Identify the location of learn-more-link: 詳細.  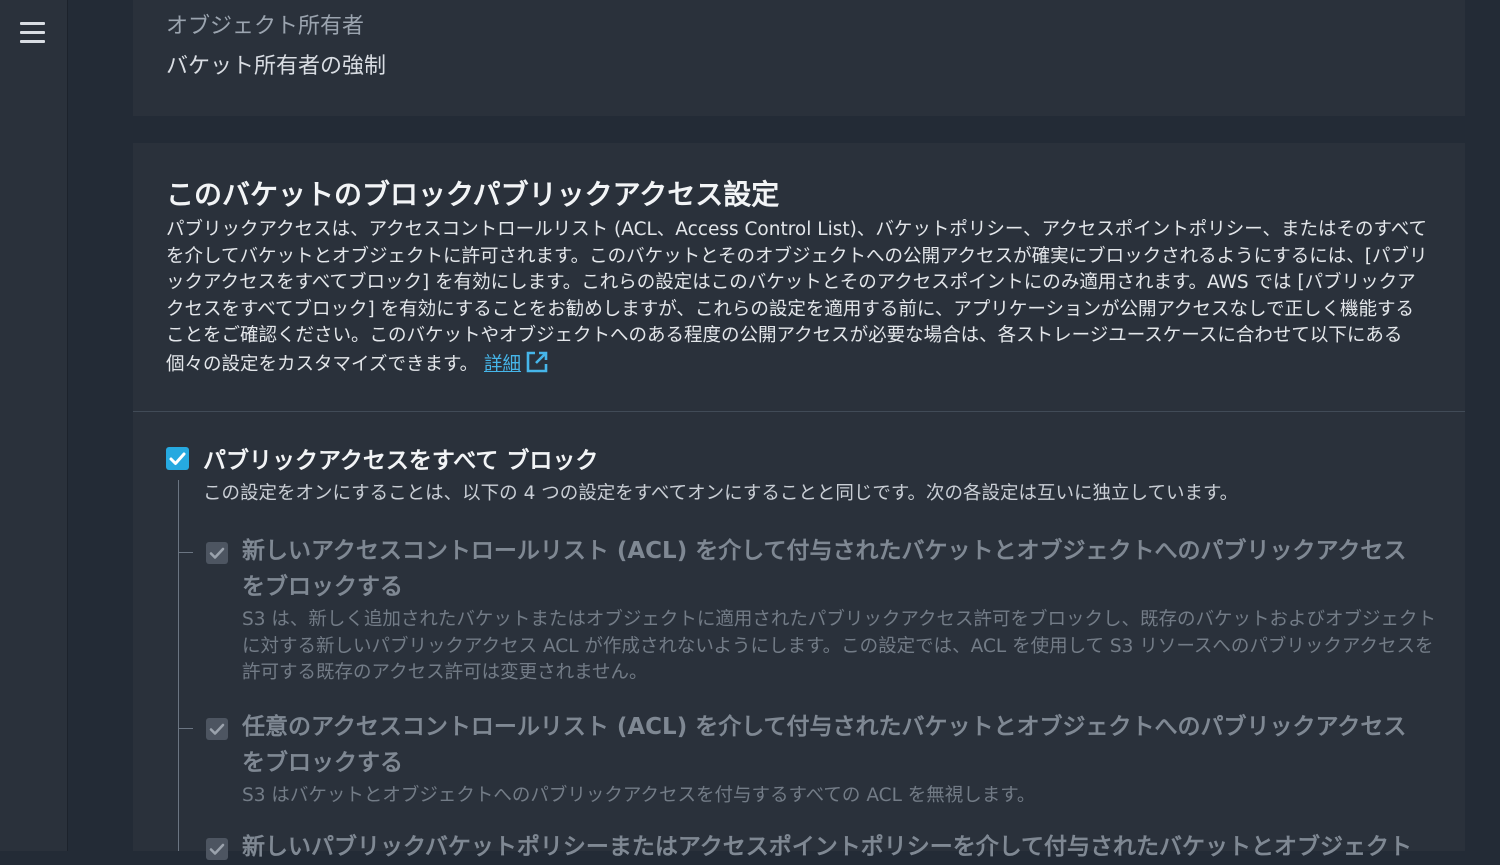
(502, 364).